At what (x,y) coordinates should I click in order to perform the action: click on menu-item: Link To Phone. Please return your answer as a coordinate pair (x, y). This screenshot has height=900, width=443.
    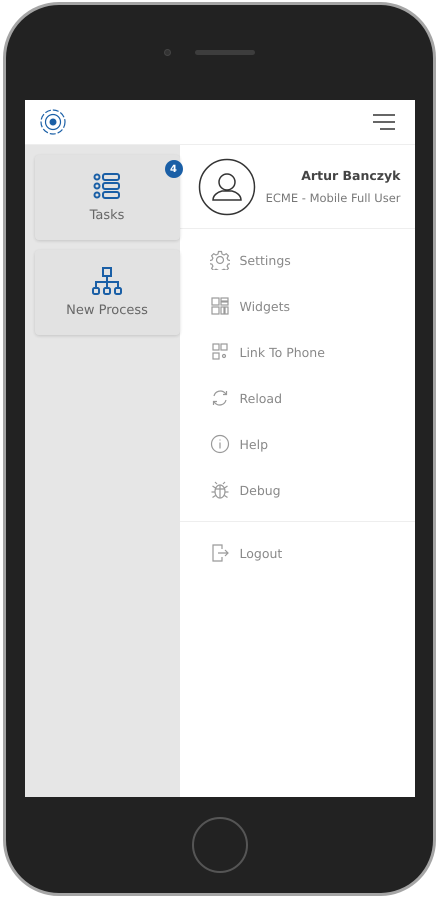
    Looking at the image, I should click on (312, 352).